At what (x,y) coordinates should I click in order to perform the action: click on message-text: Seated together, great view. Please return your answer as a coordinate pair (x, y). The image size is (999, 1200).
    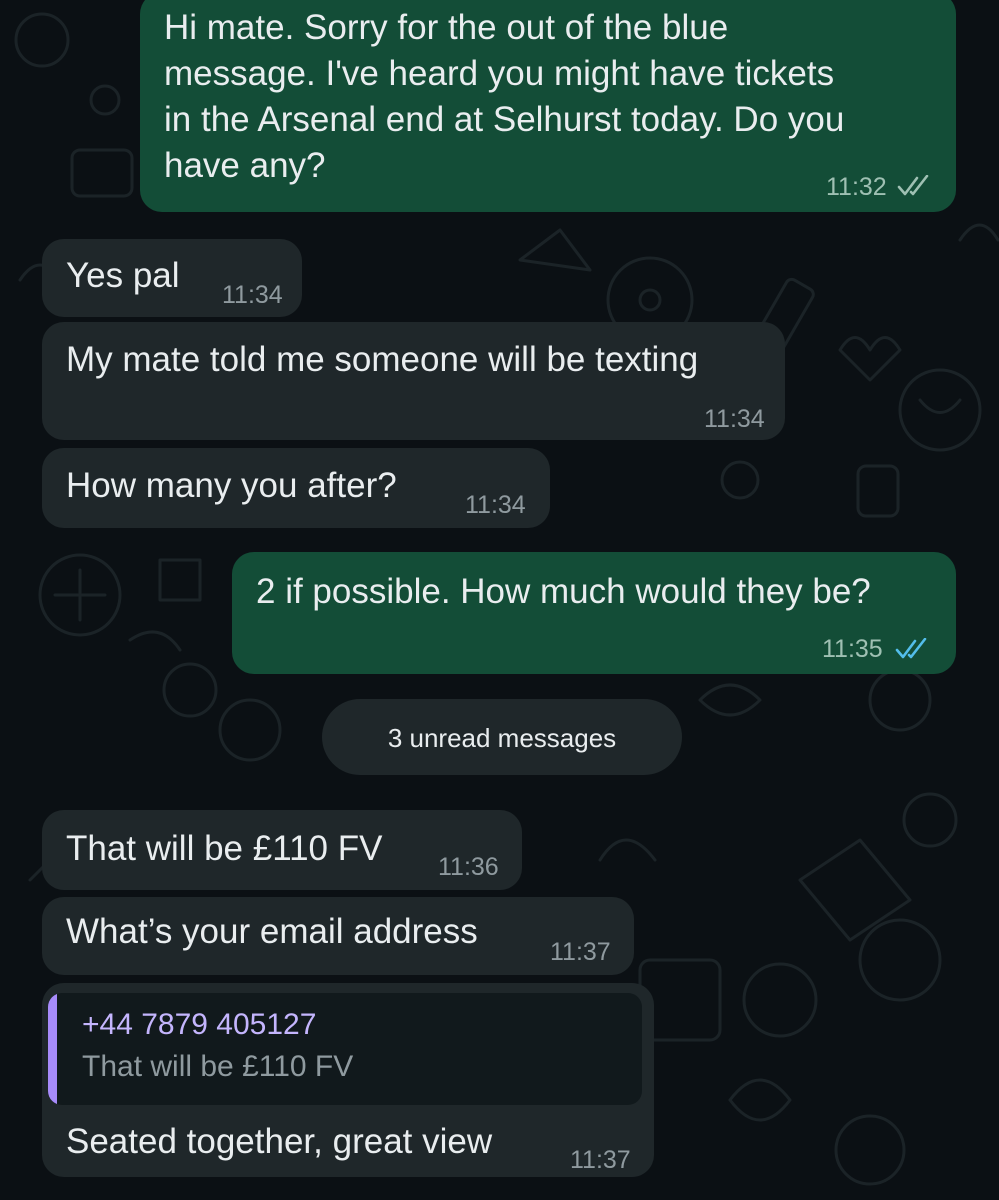
    Looking at the image, I should click on (279, 1141).